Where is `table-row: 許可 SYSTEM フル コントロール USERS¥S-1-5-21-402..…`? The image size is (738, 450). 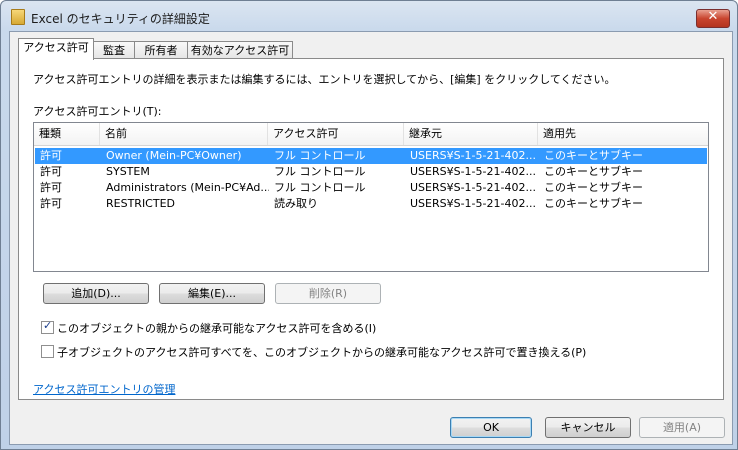 table-row: 許可 SYSTEM フル コントロール USERS¥S-1-5-21-402..… is located at coordinates (371, 172).